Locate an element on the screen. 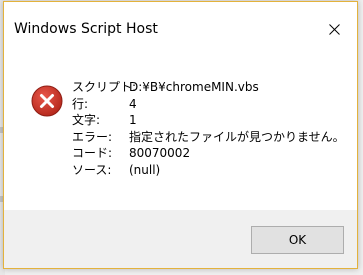  window-title: Windows Script Host is located at coordinates (86, 29).